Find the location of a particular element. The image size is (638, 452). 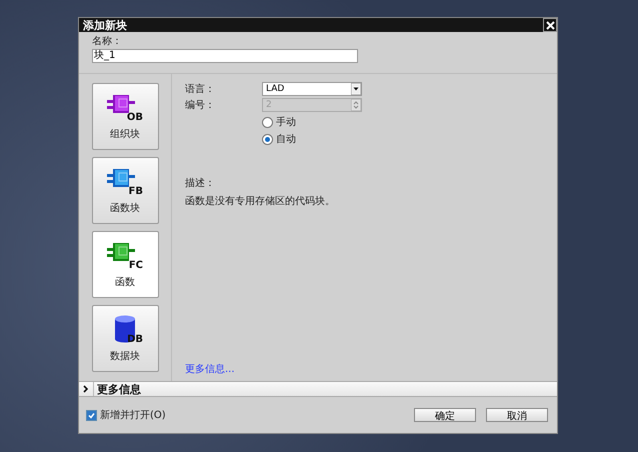

dropdown-arrow-icon is located at coordinates (356, 89).